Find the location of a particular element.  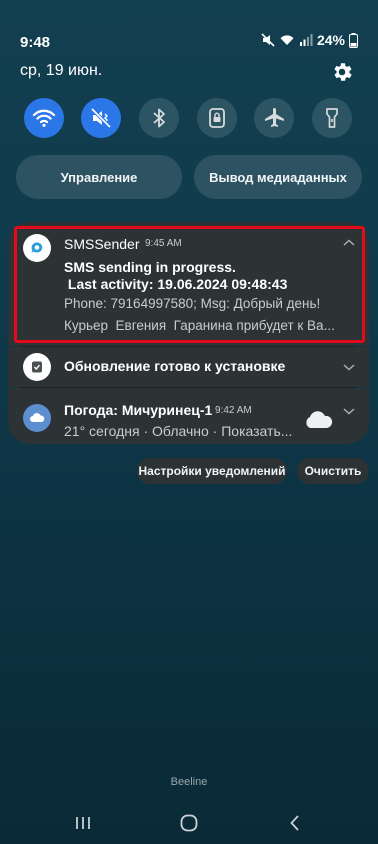

update-title: Обновление готово к установке is located at coordinates (175, 366).